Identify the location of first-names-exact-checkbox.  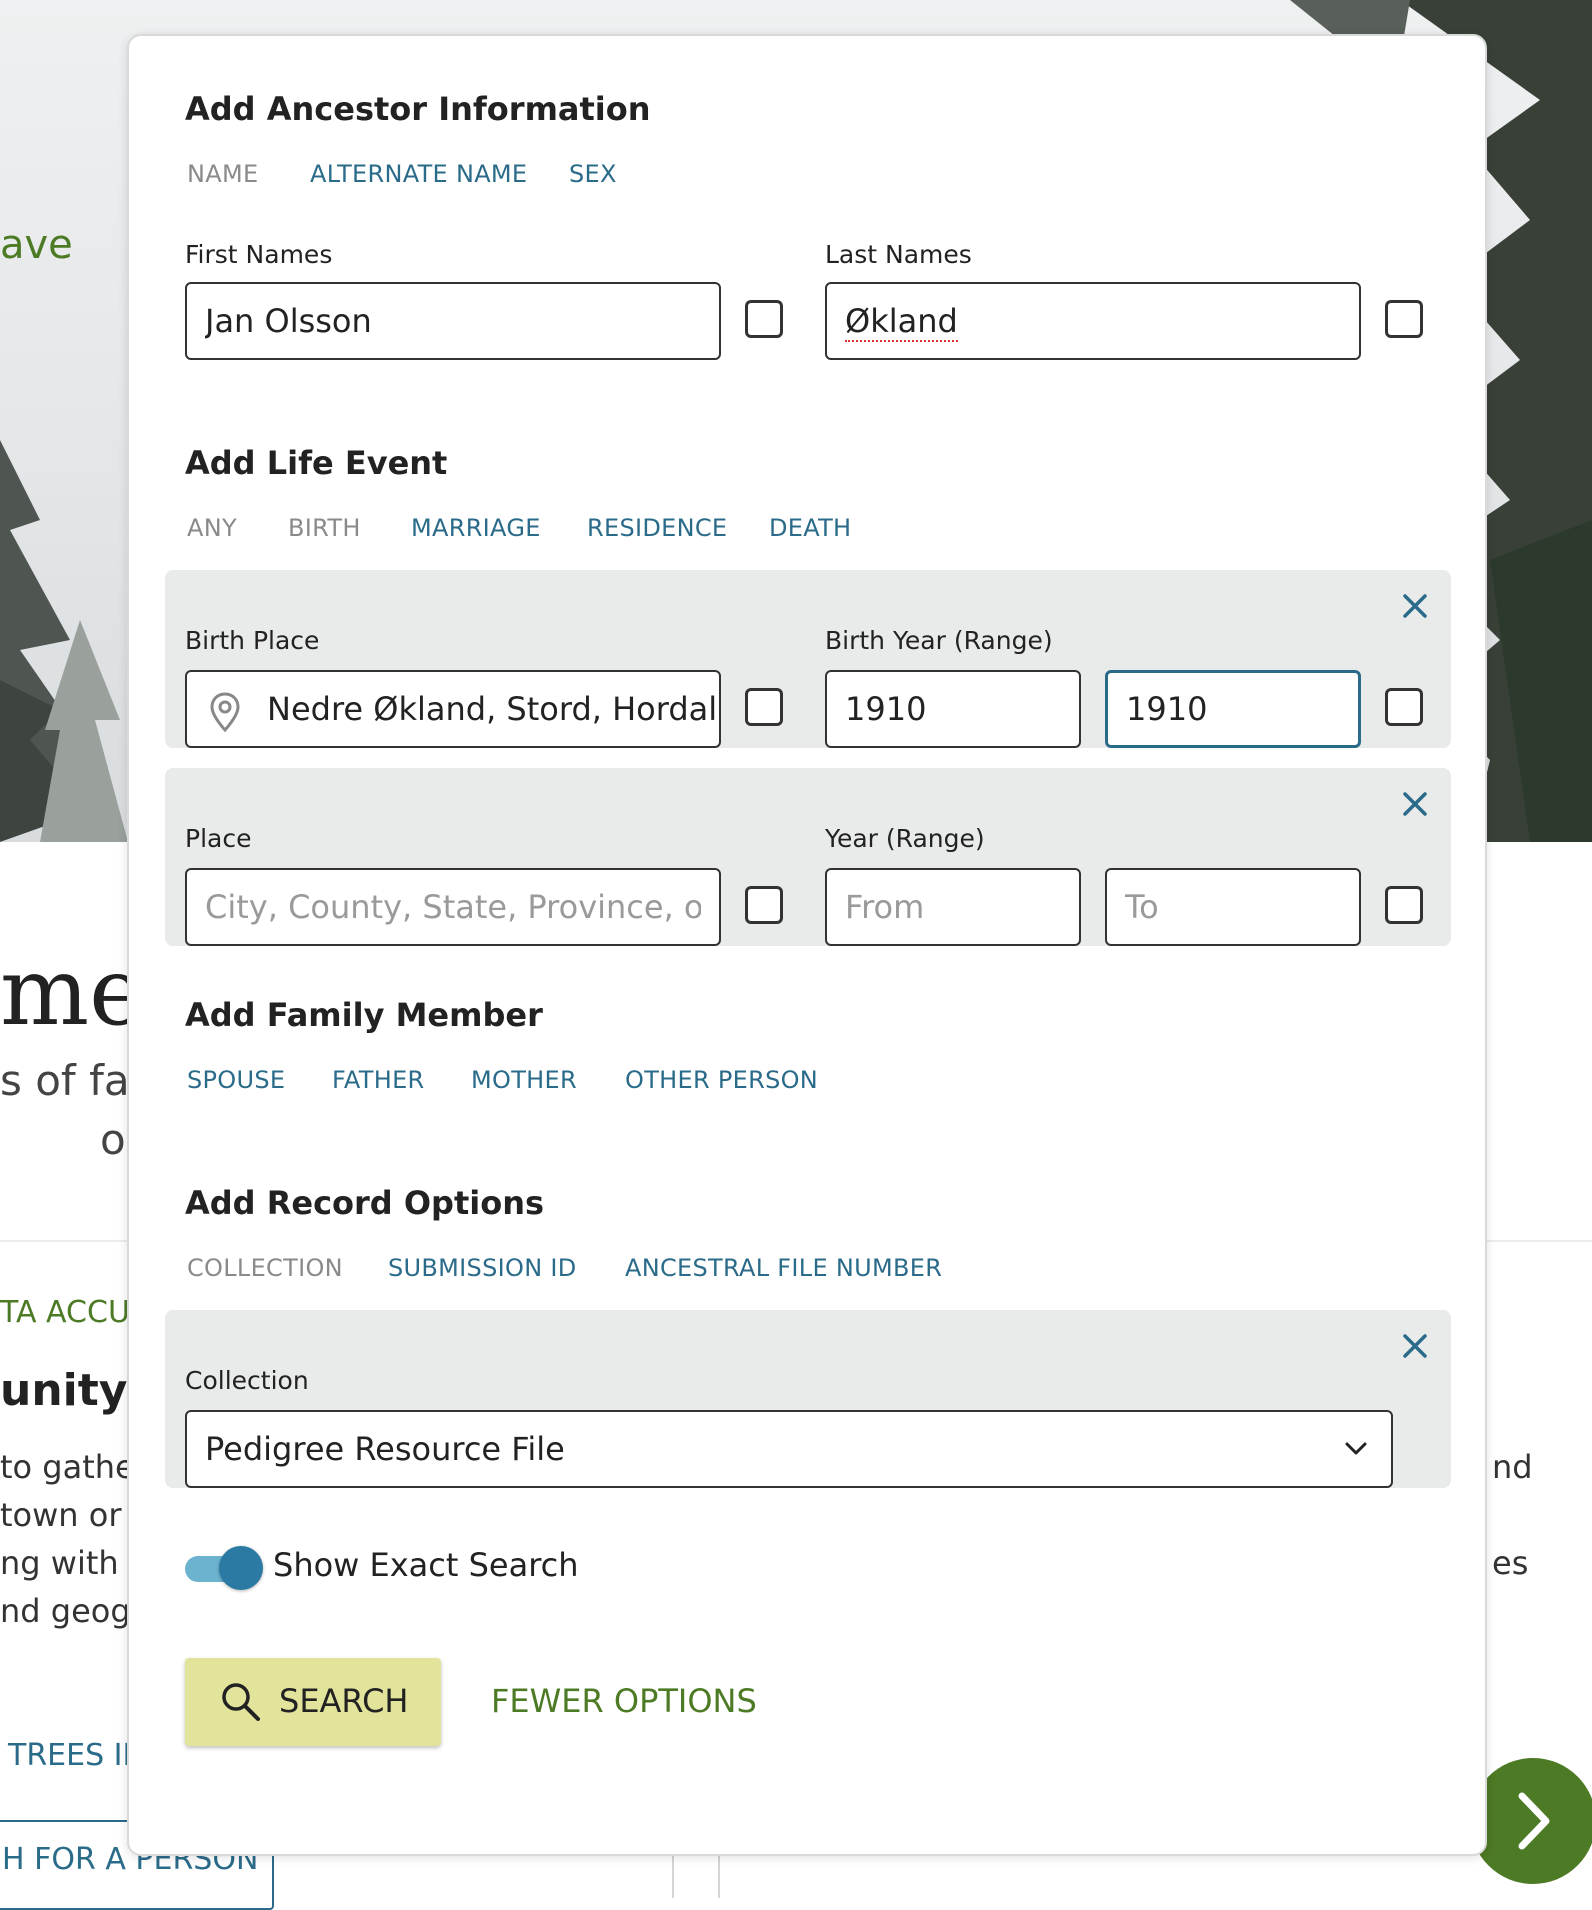
(764, 319).